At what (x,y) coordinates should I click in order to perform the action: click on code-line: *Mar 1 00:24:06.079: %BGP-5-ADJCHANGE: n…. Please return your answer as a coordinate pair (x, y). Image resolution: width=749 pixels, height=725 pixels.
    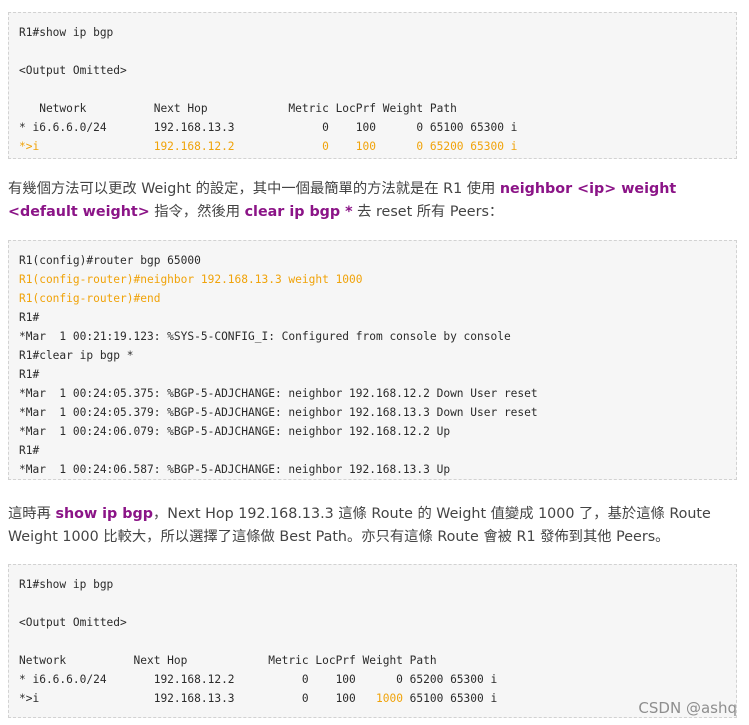
    Looking at the image, I should click on (235, 431).